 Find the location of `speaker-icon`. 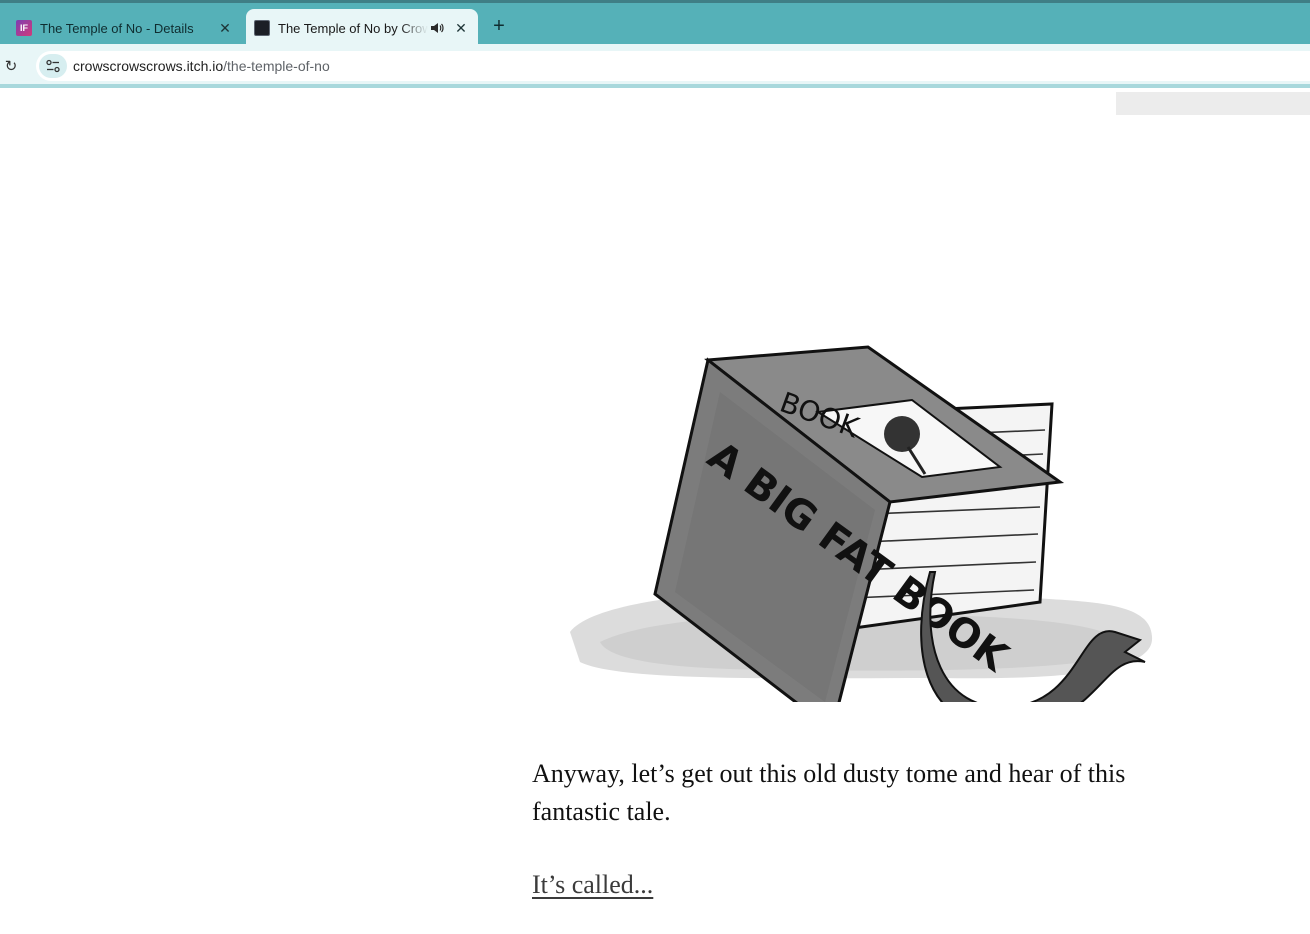

speaker-icon is located at coordinates (437, 28).